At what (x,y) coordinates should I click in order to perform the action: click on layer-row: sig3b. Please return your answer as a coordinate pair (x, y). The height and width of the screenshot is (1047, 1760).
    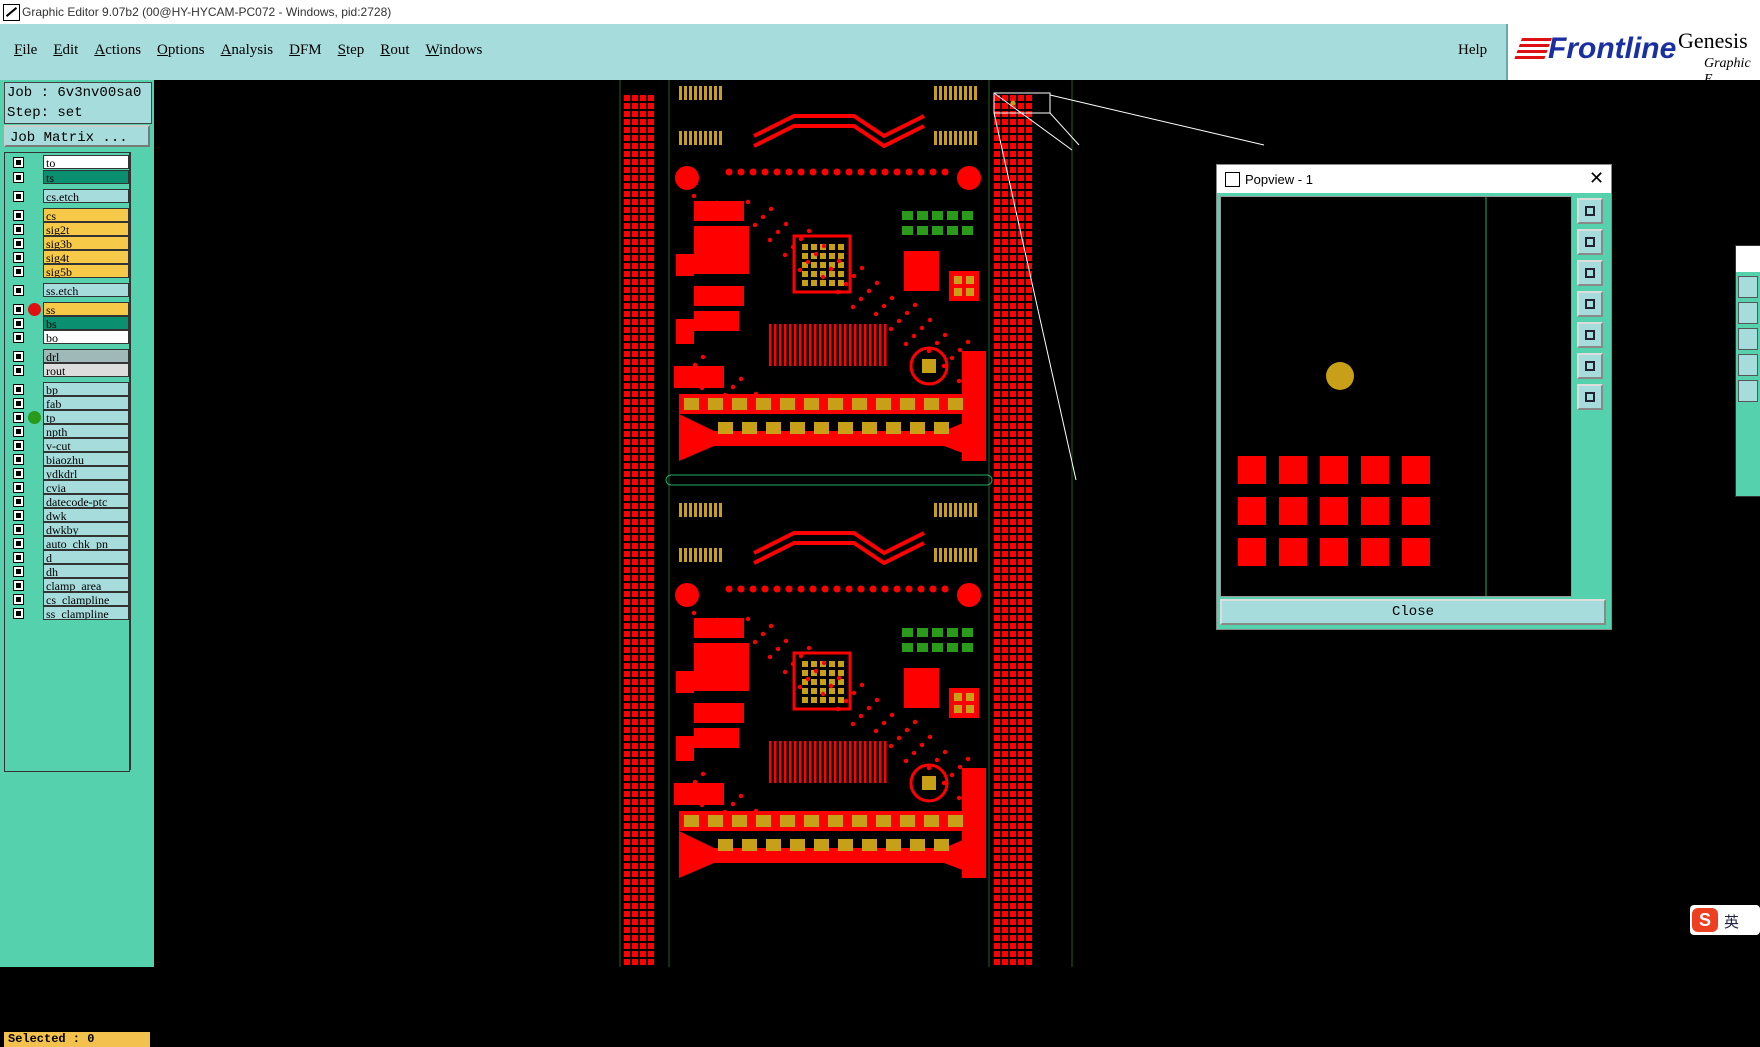
    Looking at the image, I should click on (68, 243).